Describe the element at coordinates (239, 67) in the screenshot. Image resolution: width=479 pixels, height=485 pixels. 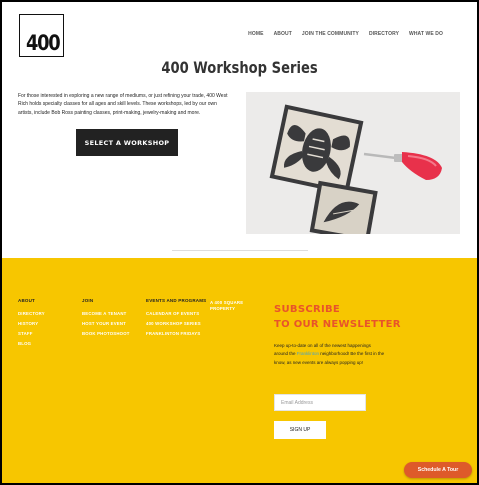
I see `page-title: 400 Workshop Series` at that location.